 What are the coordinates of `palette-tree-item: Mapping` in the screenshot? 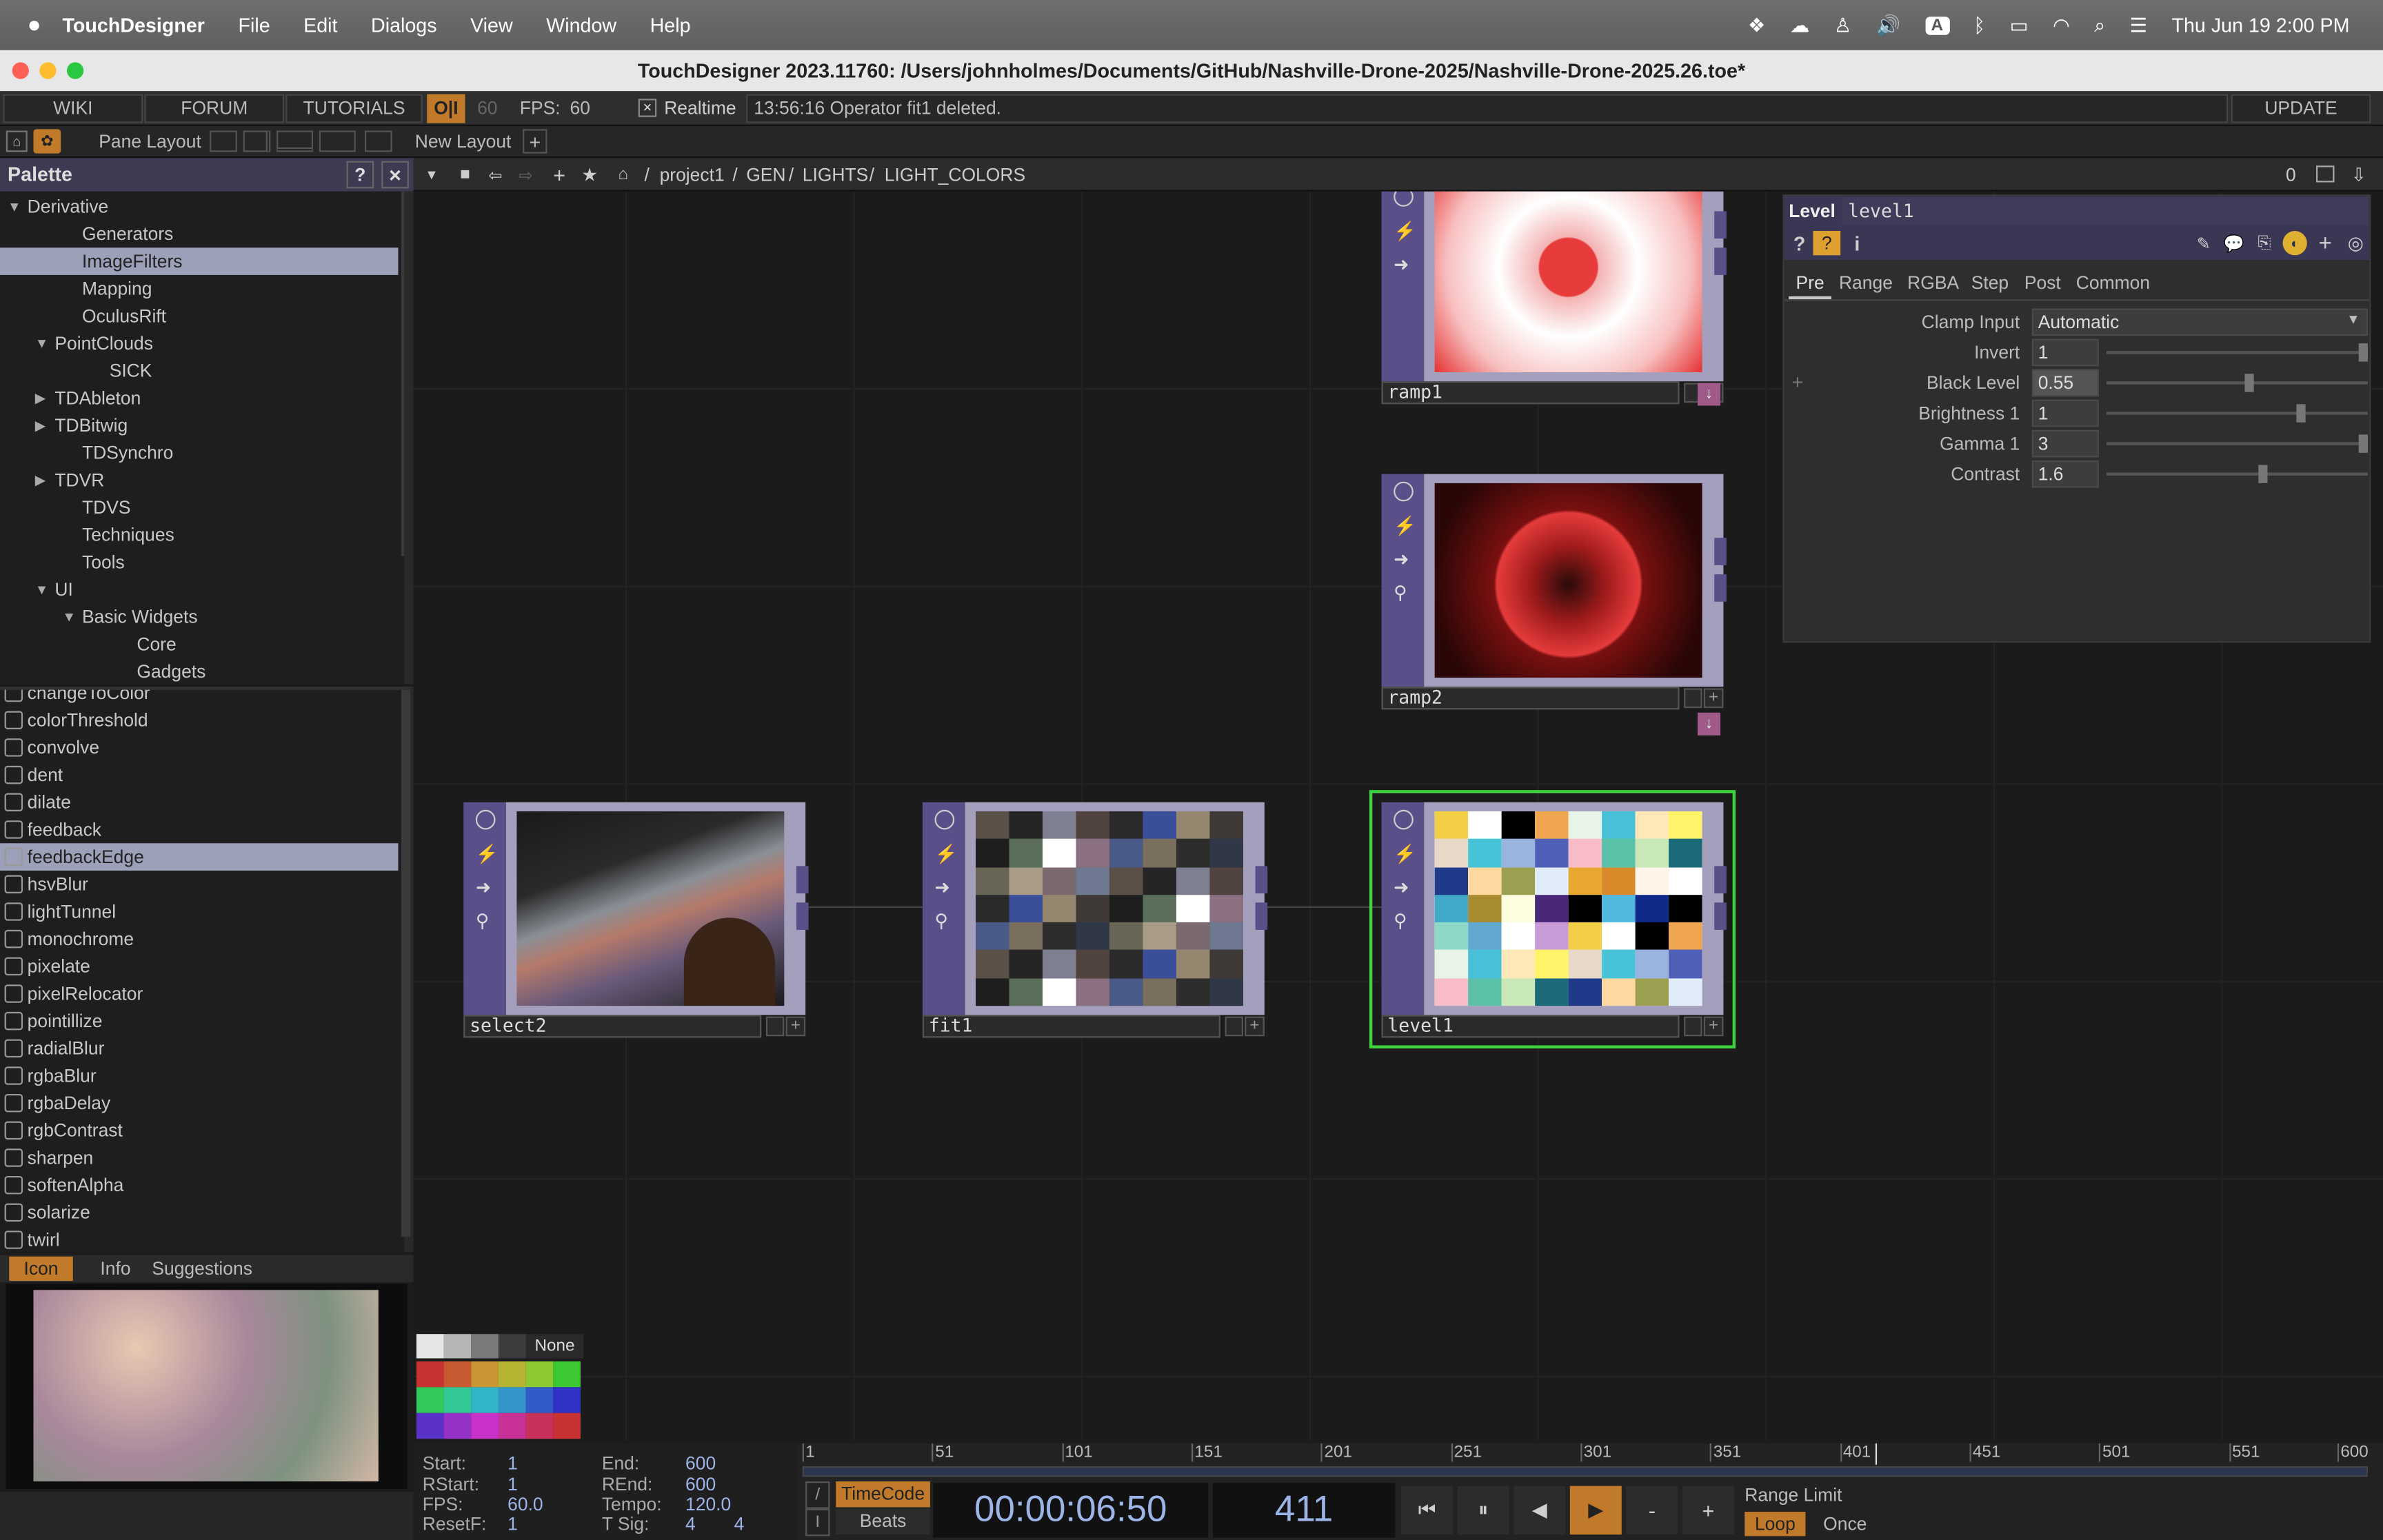 It's located at (199, 289).